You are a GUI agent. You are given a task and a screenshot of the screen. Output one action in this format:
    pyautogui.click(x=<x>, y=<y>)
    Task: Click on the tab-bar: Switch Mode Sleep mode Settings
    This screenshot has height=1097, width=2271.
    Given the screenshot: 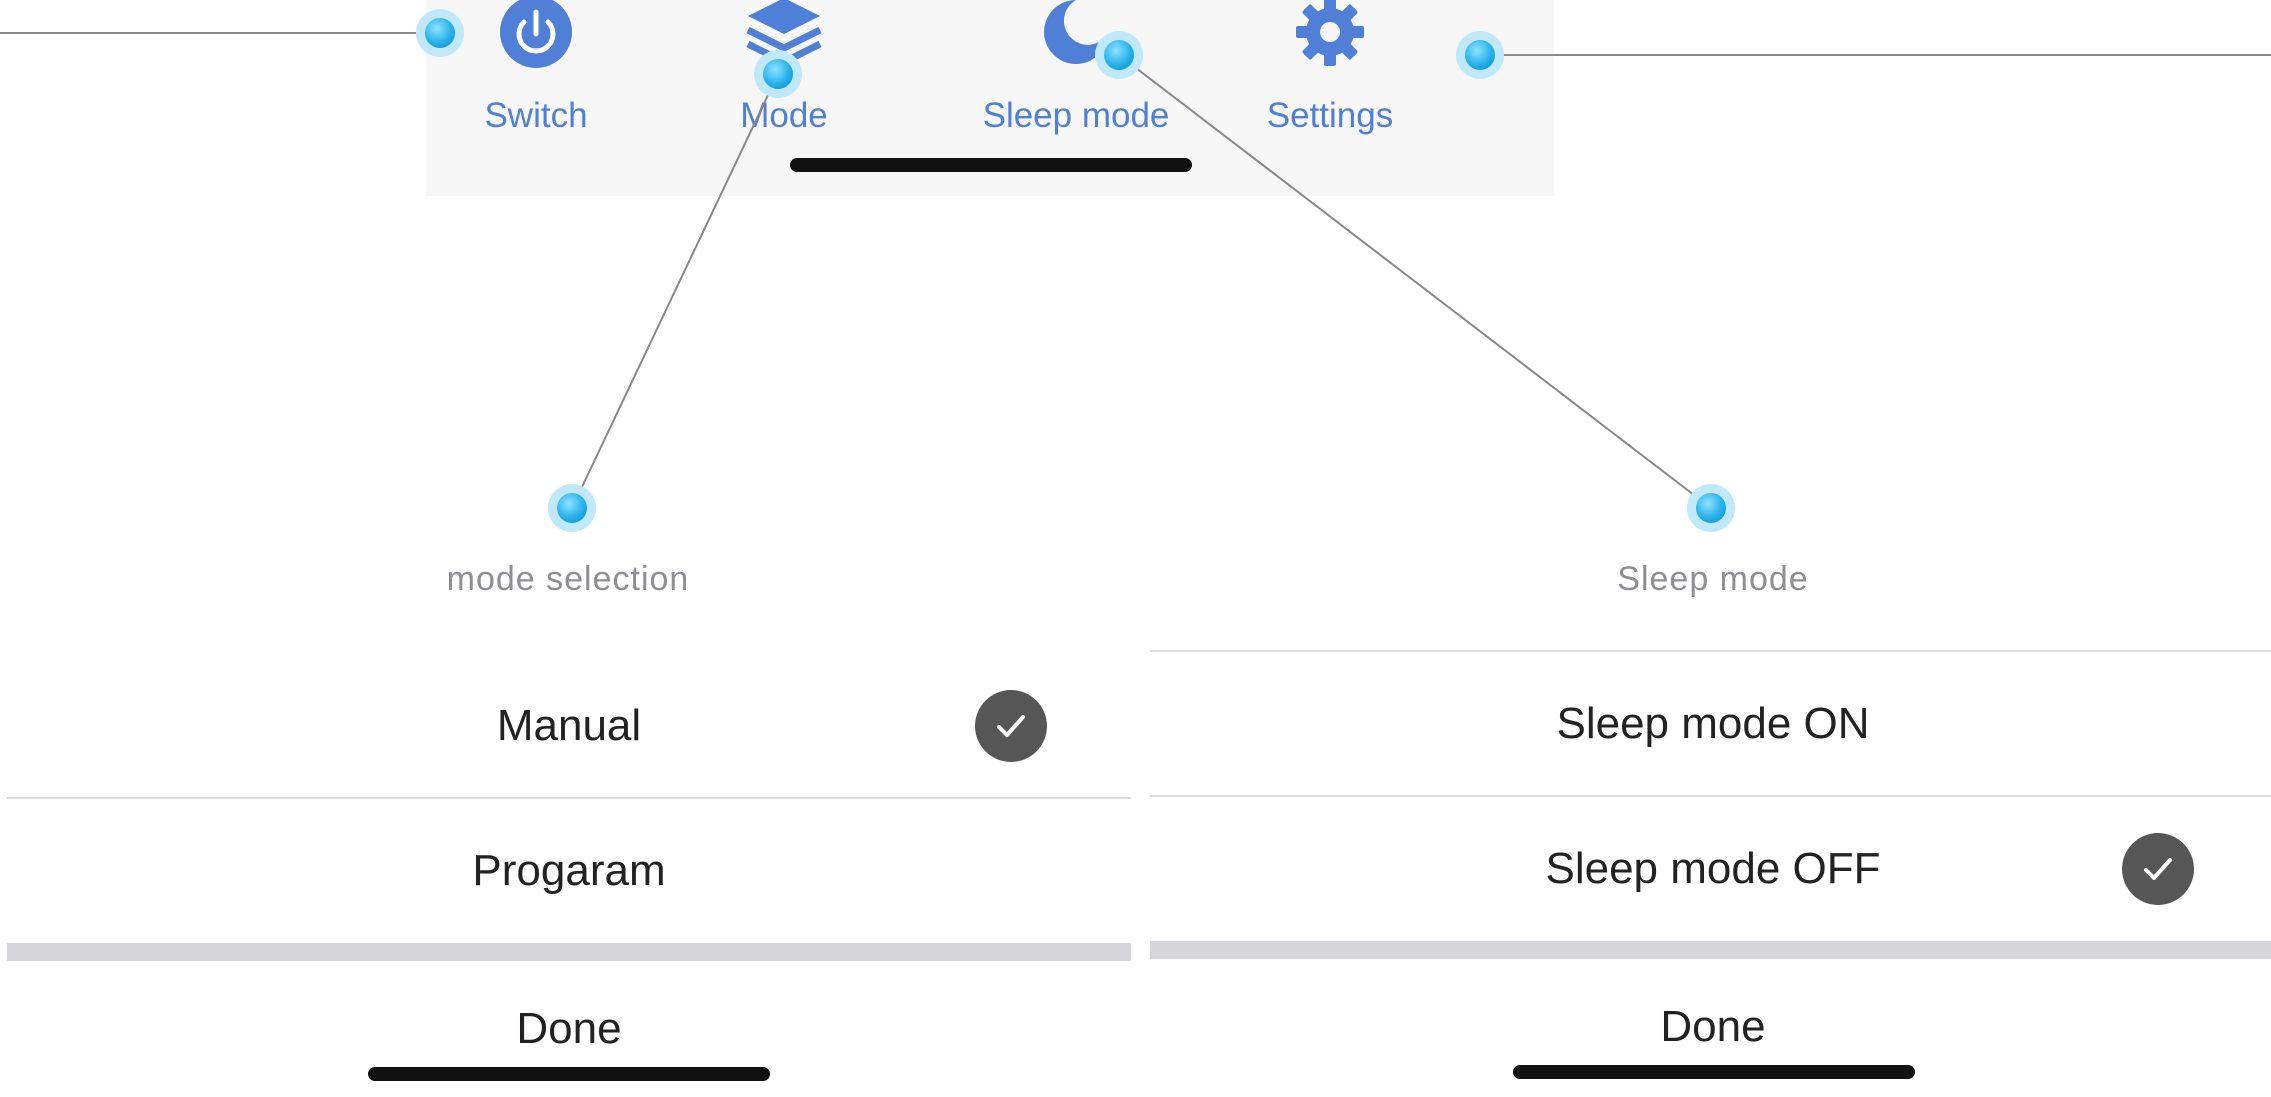 What is the action you would take?
    pyautogui.click(x=990, y=98)
    